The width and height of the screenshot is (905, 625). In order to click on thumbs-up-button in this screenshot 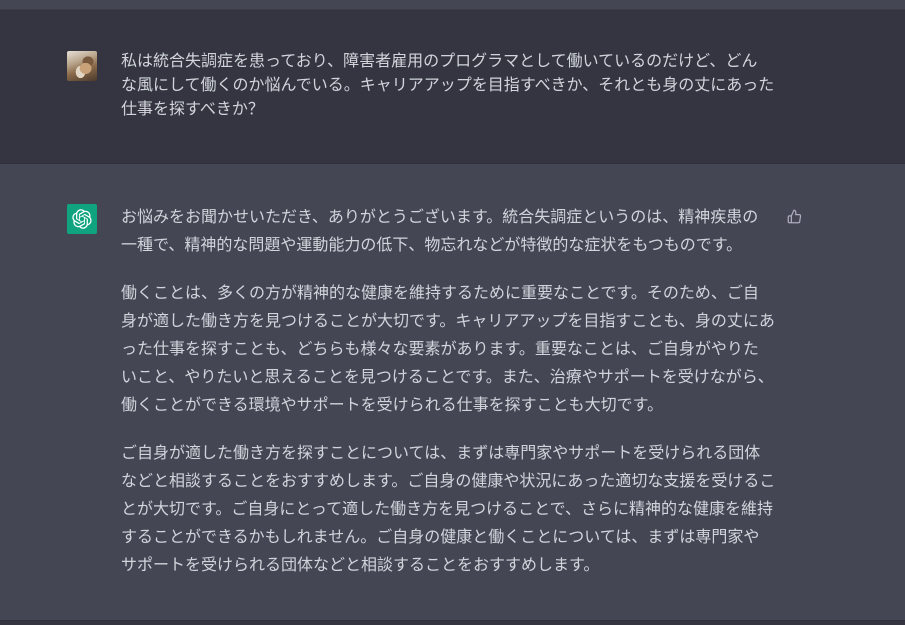, I will do `click(794, 216)`.